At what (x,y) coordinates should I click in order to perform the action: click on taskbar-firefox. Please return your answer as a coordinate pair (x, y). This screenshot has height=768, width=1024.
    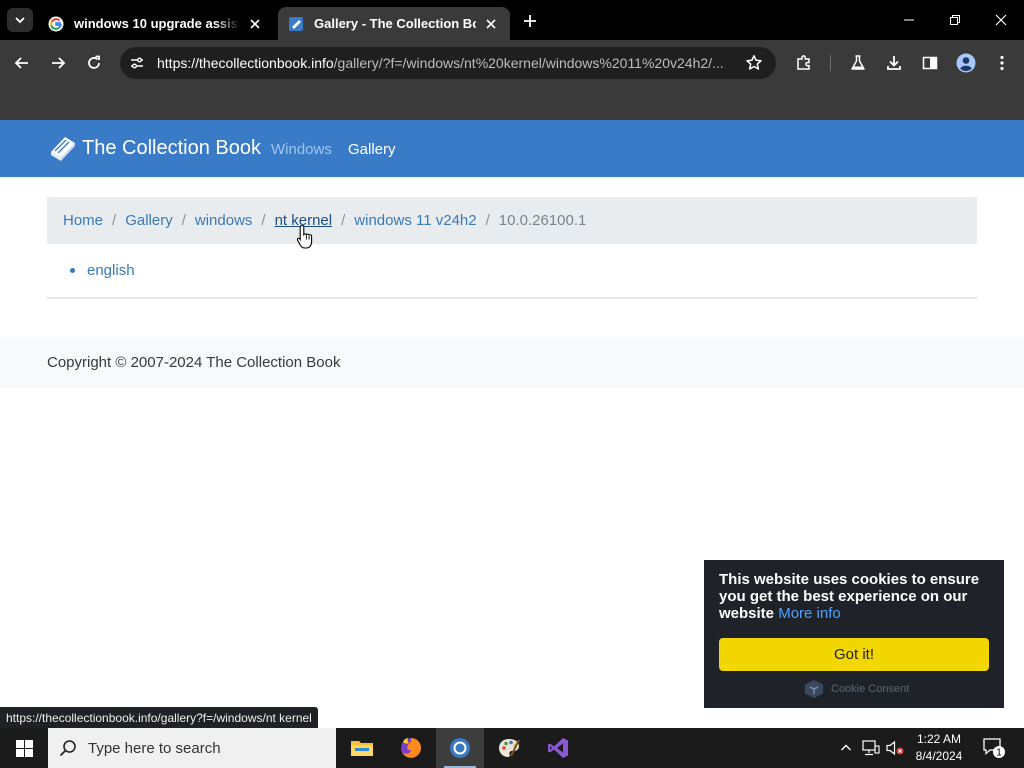
    Looking at the image, I should click on (411, 748).